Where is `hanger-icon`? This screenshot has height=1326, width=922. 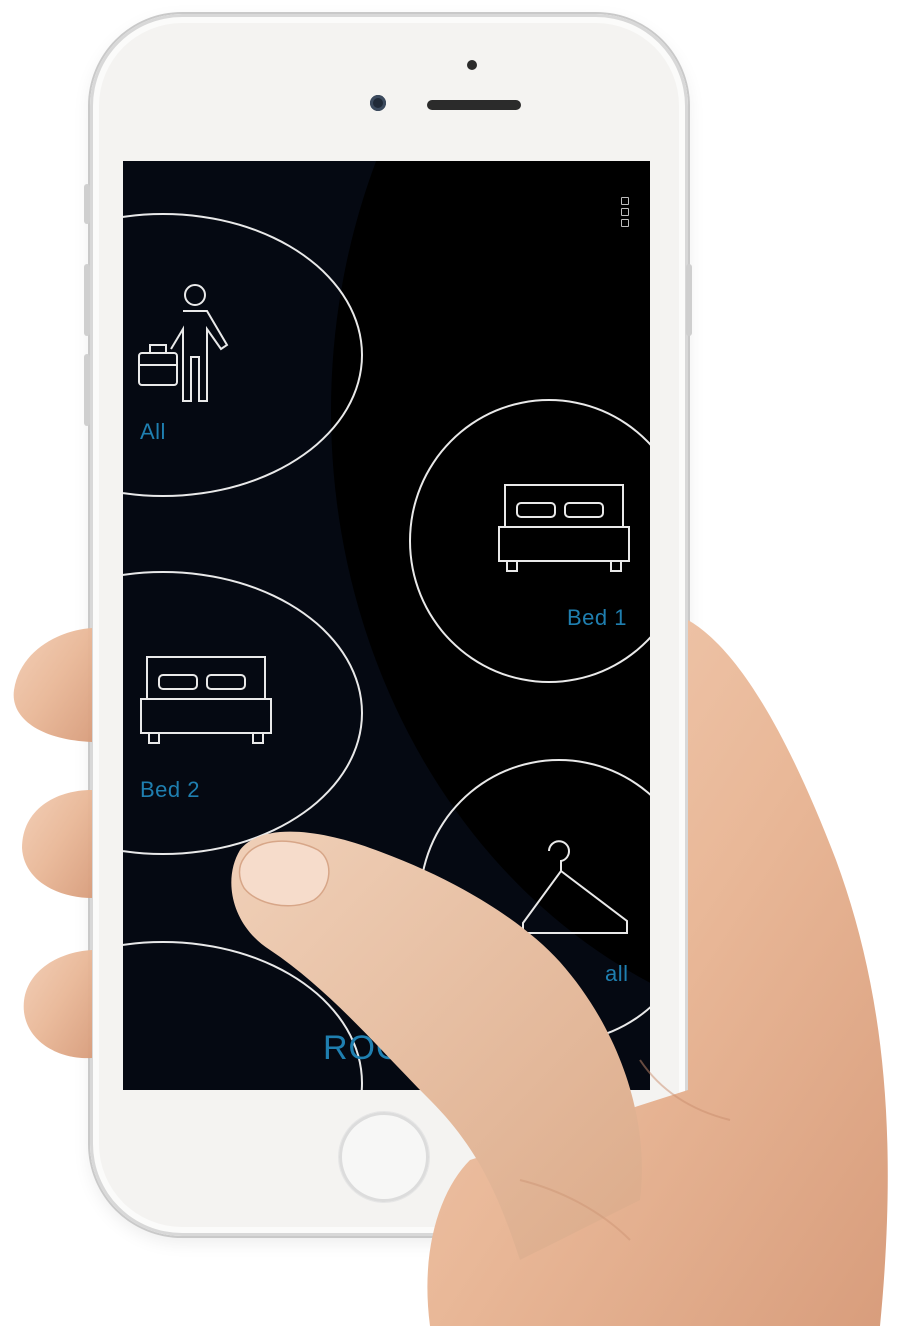
hanger-icon is located at coordinates (575, 887).